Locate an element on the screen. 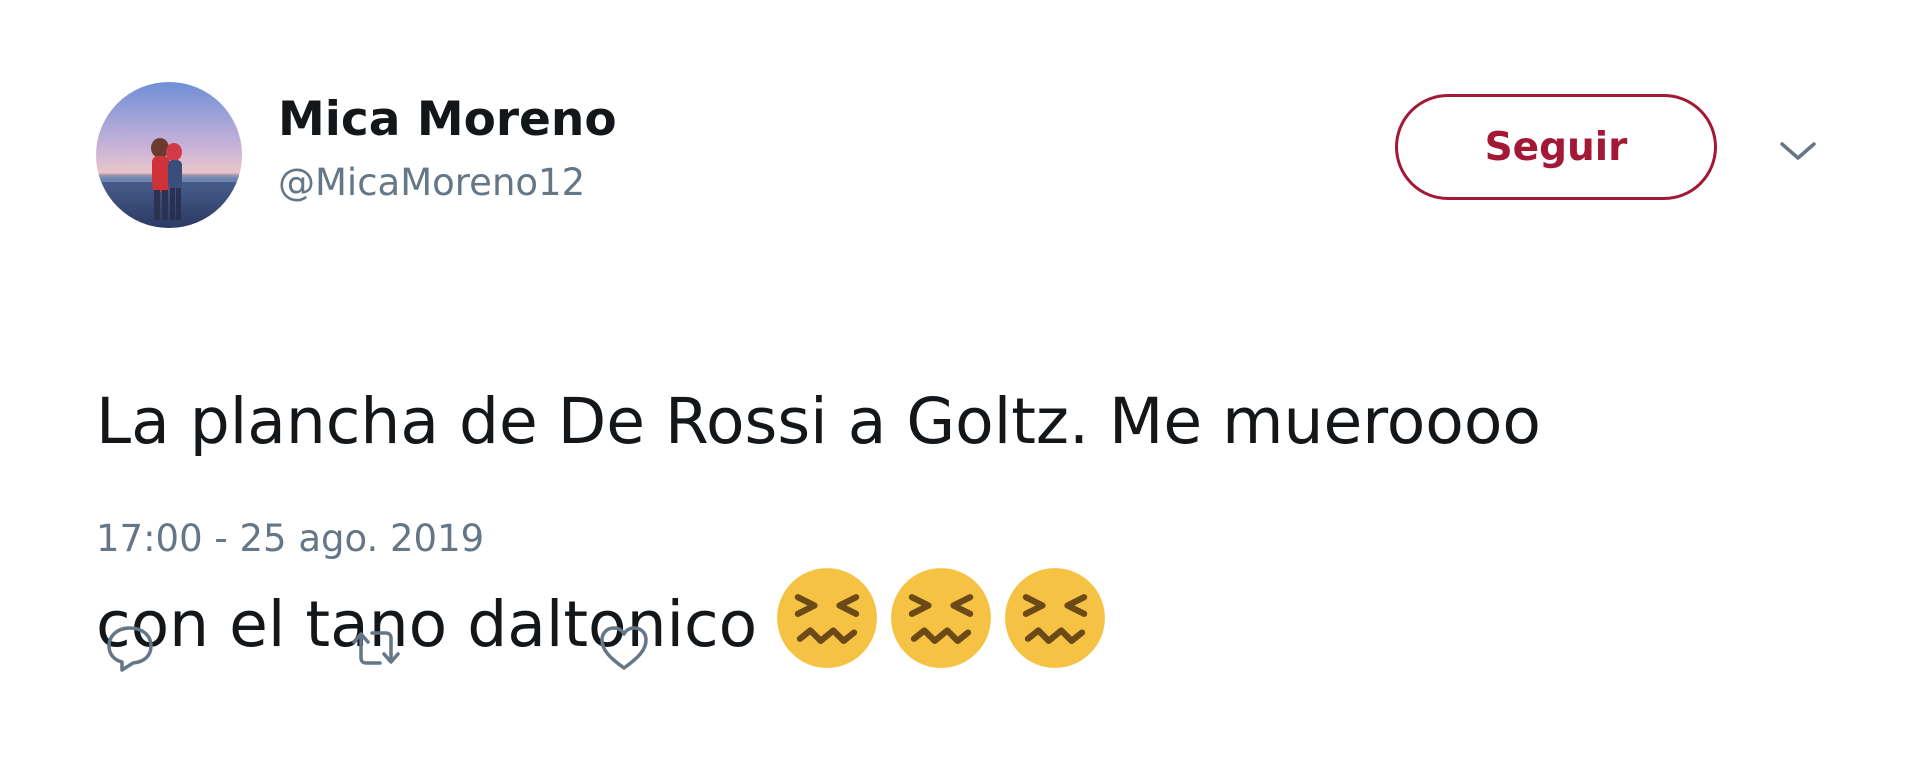 The image size is (1920, 769). follow-button: Seguir is located at coordinates (1556, 147).